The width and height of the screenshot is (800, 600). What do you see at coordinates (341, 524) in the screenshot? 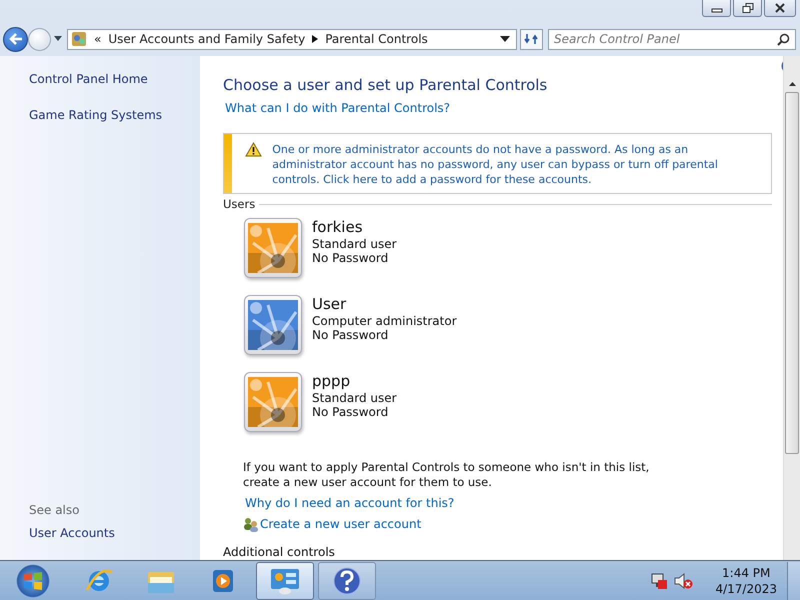
I see `create-account-link: Create a new user account` at bounding box center [341, 524].